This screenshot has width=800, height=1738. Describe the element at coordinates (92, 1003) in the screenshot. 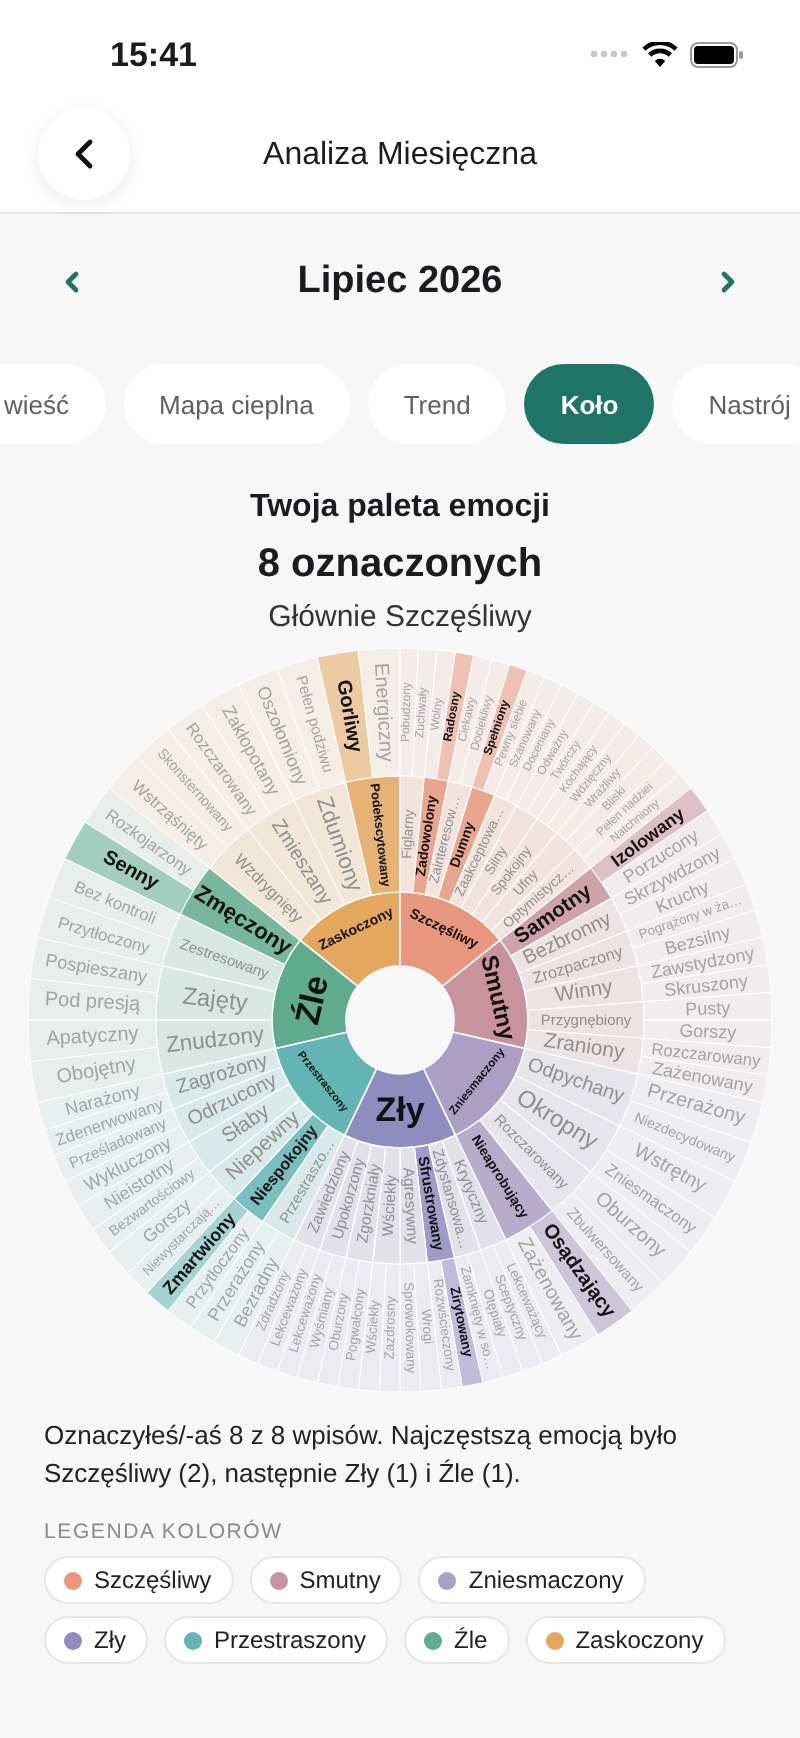

I see `emotion-label: Pod presją` at that location.